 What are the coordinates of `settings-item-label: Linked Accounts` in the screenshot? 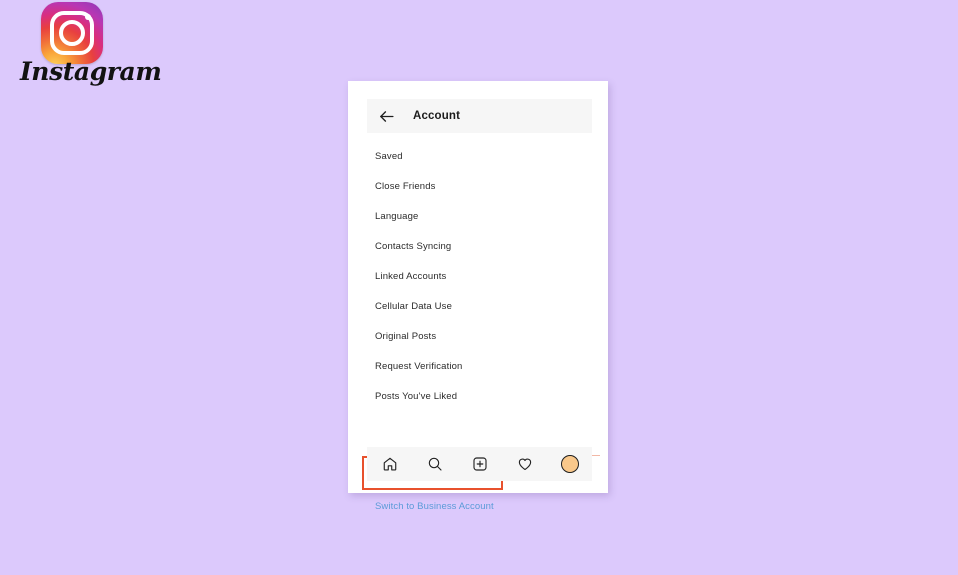 It's located at (411, 276).